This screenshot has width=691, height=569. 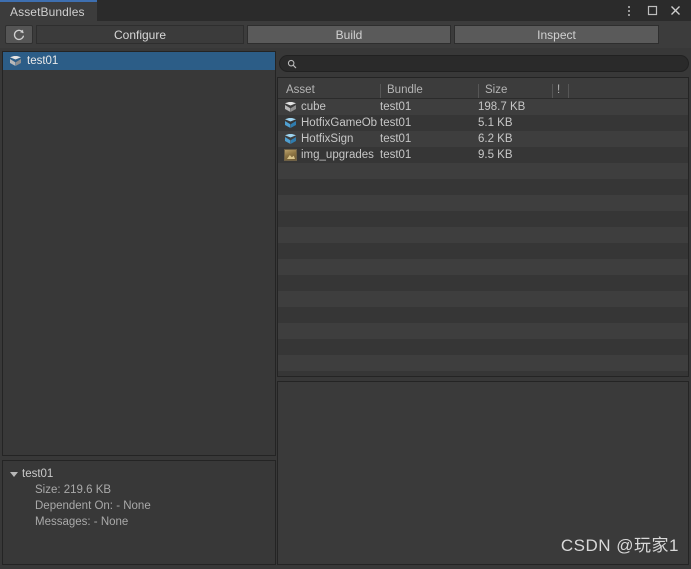 I want to click on tab-assetbundles: AssetBundles, so click(x=48, y=10).